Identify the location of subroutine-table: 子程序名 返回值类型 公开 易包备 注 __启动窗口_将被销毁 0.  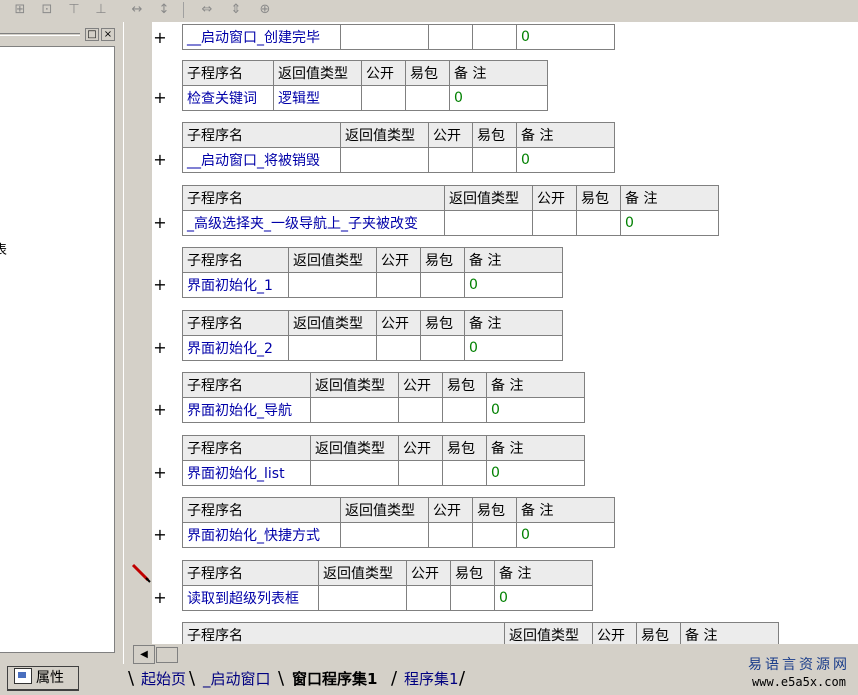
(398, 147).